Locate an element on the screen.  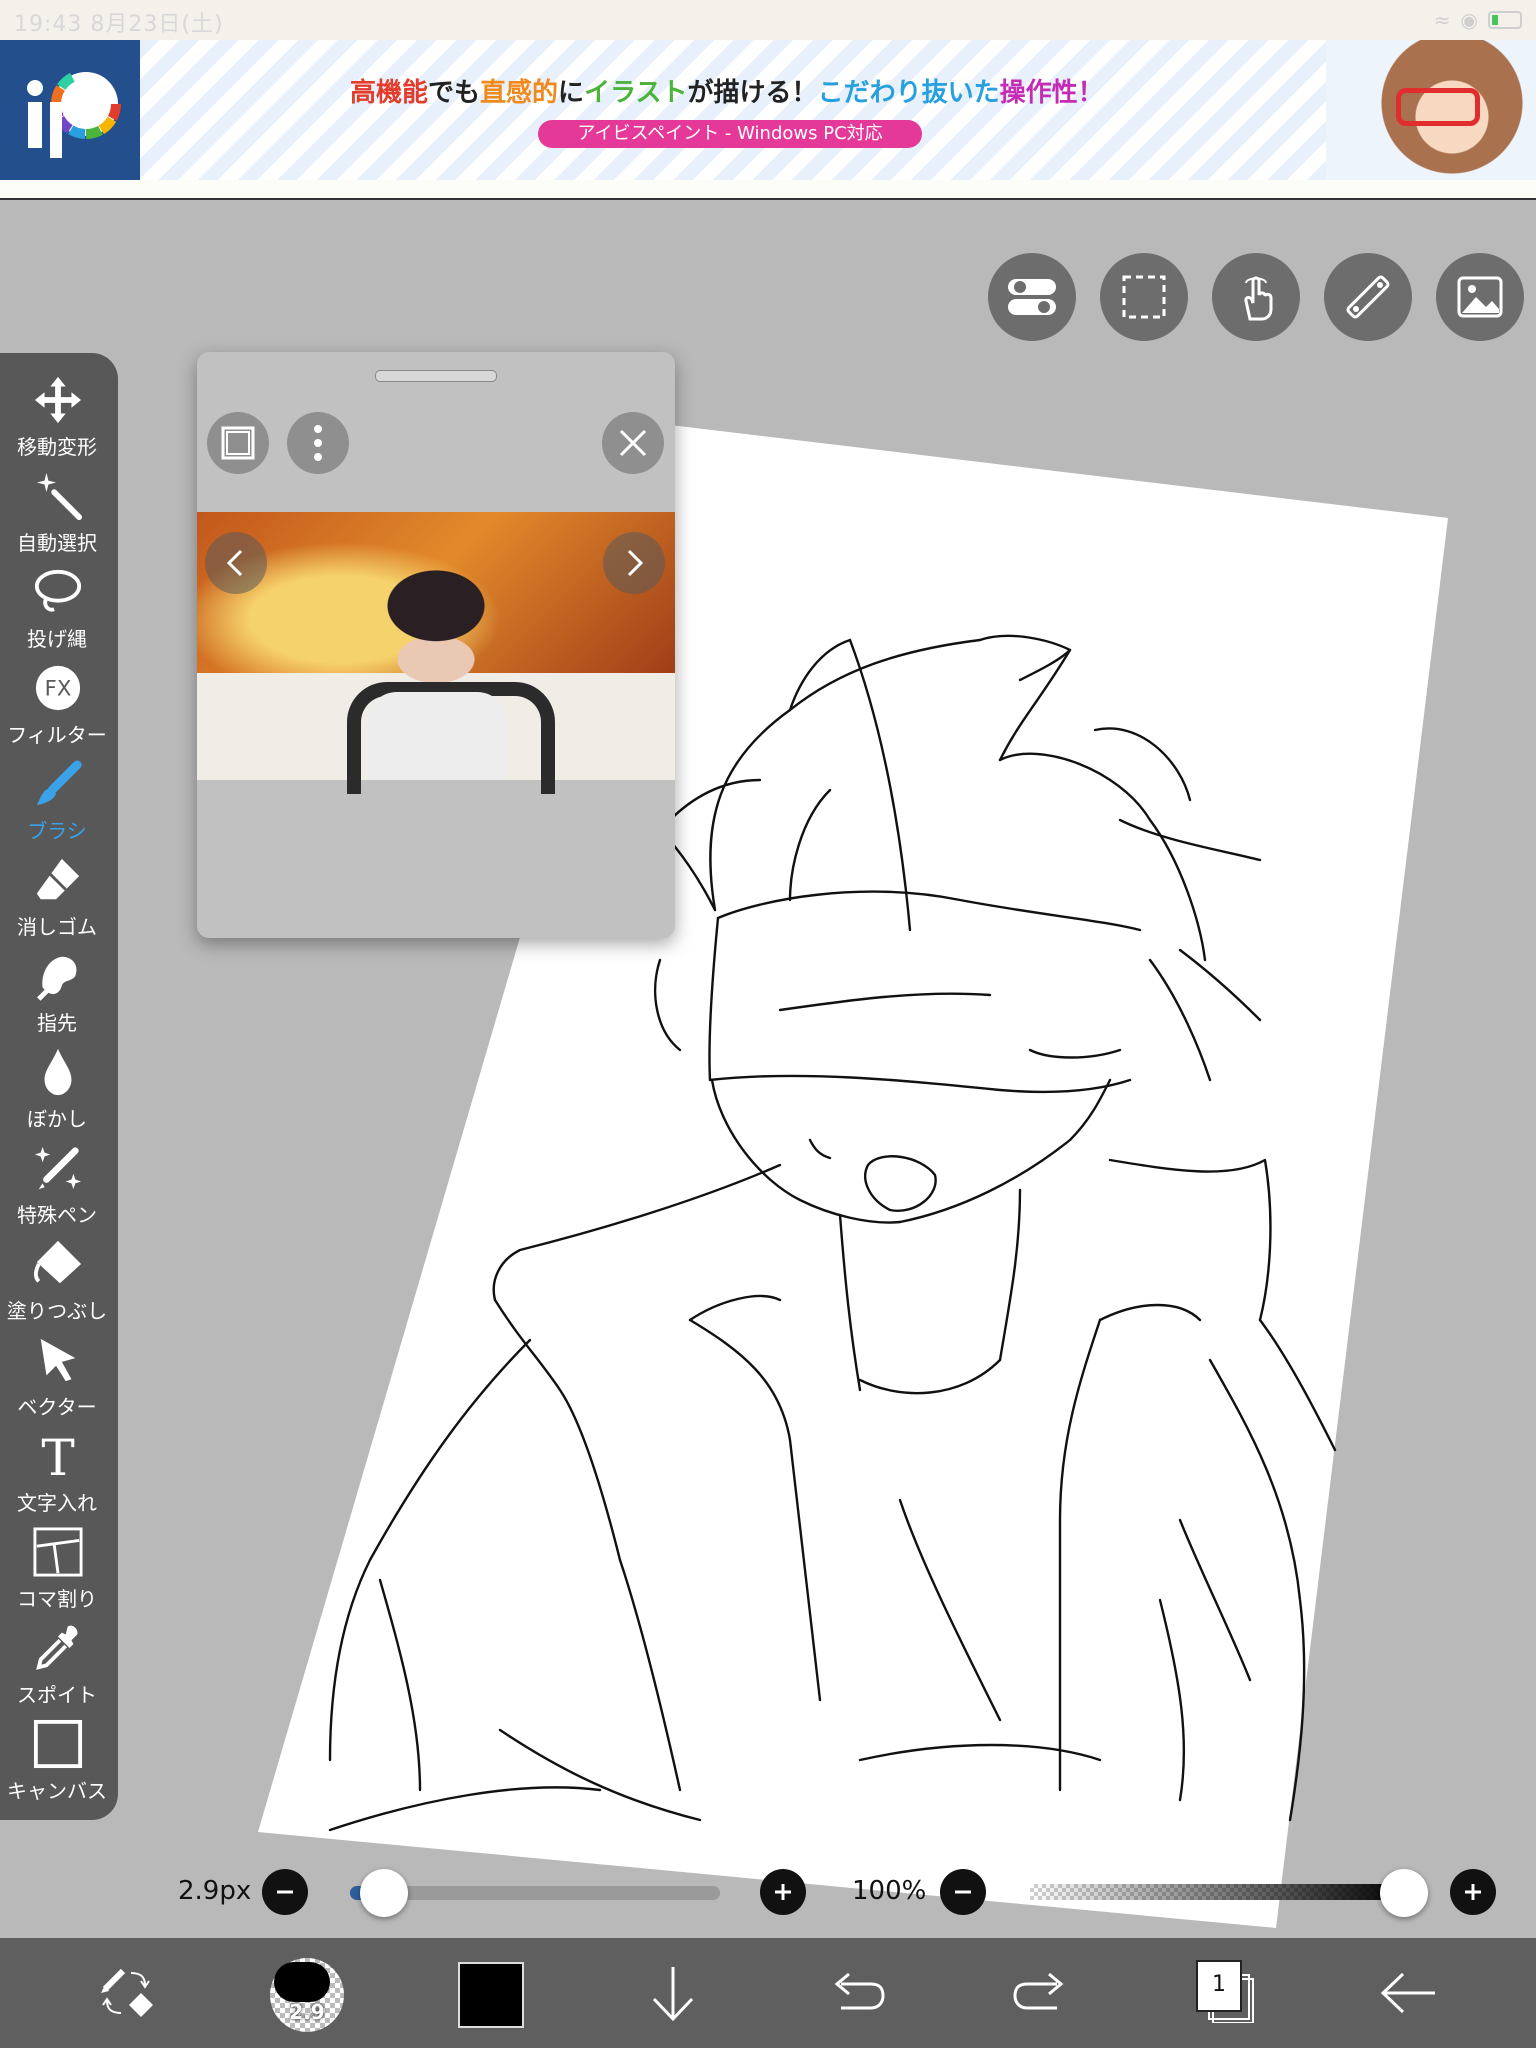
brush-size-decrease-button is located at coordinates (285, 1892).